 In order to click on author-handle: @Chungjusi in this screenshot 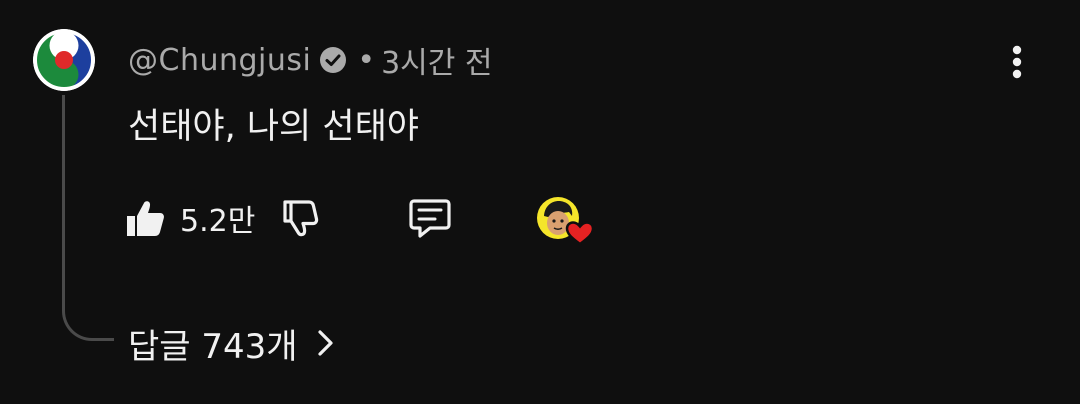, I will do `click(219, 60)`.